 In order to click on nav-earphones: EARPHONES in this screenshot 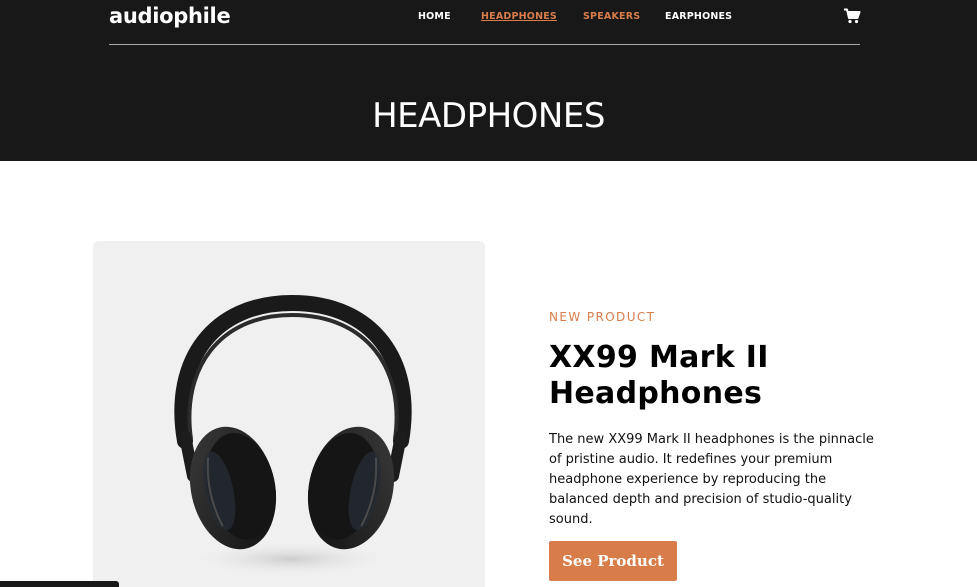, I will do `click(698, 16)`.